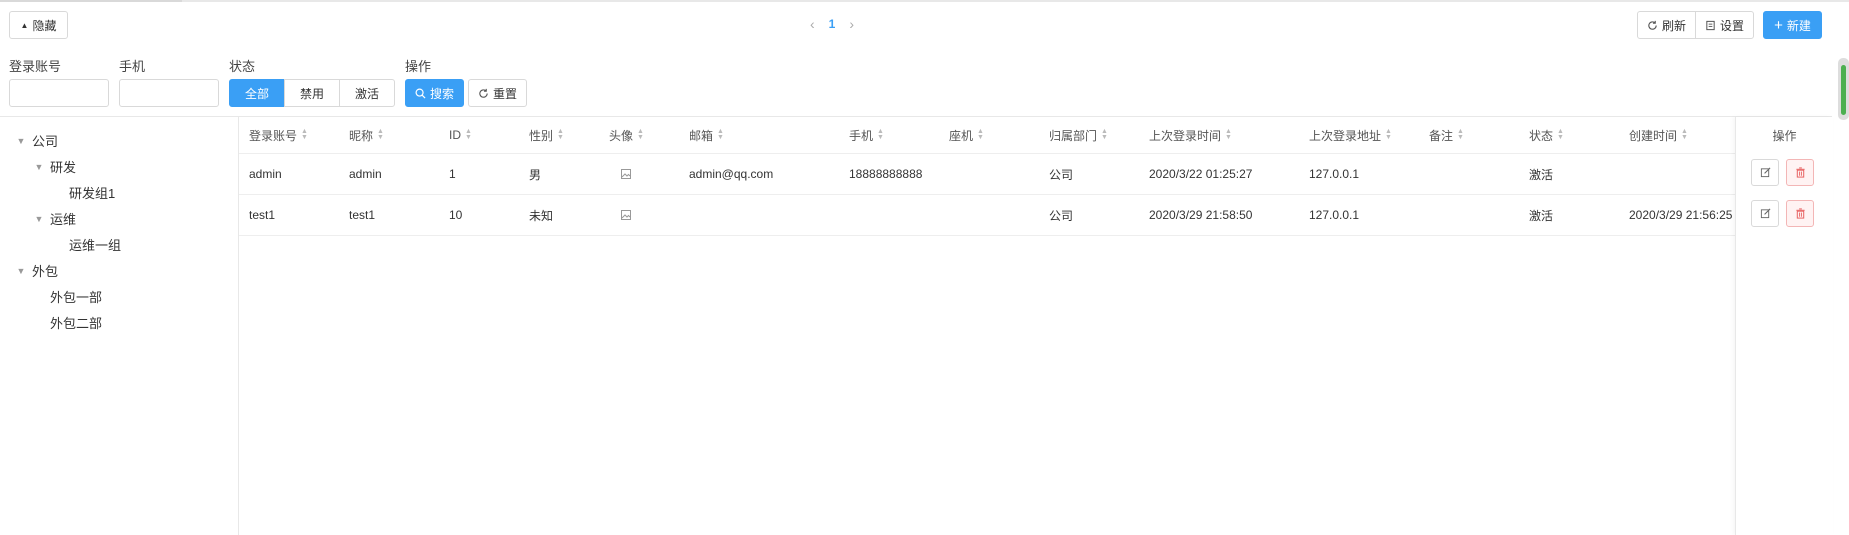 This screenshot has height=535, width=1849. What do you see at coordinates (55, 166) in the screenshot?
I see `tree-node-dev: ▼ 研发` at bounding box center [55, 166].